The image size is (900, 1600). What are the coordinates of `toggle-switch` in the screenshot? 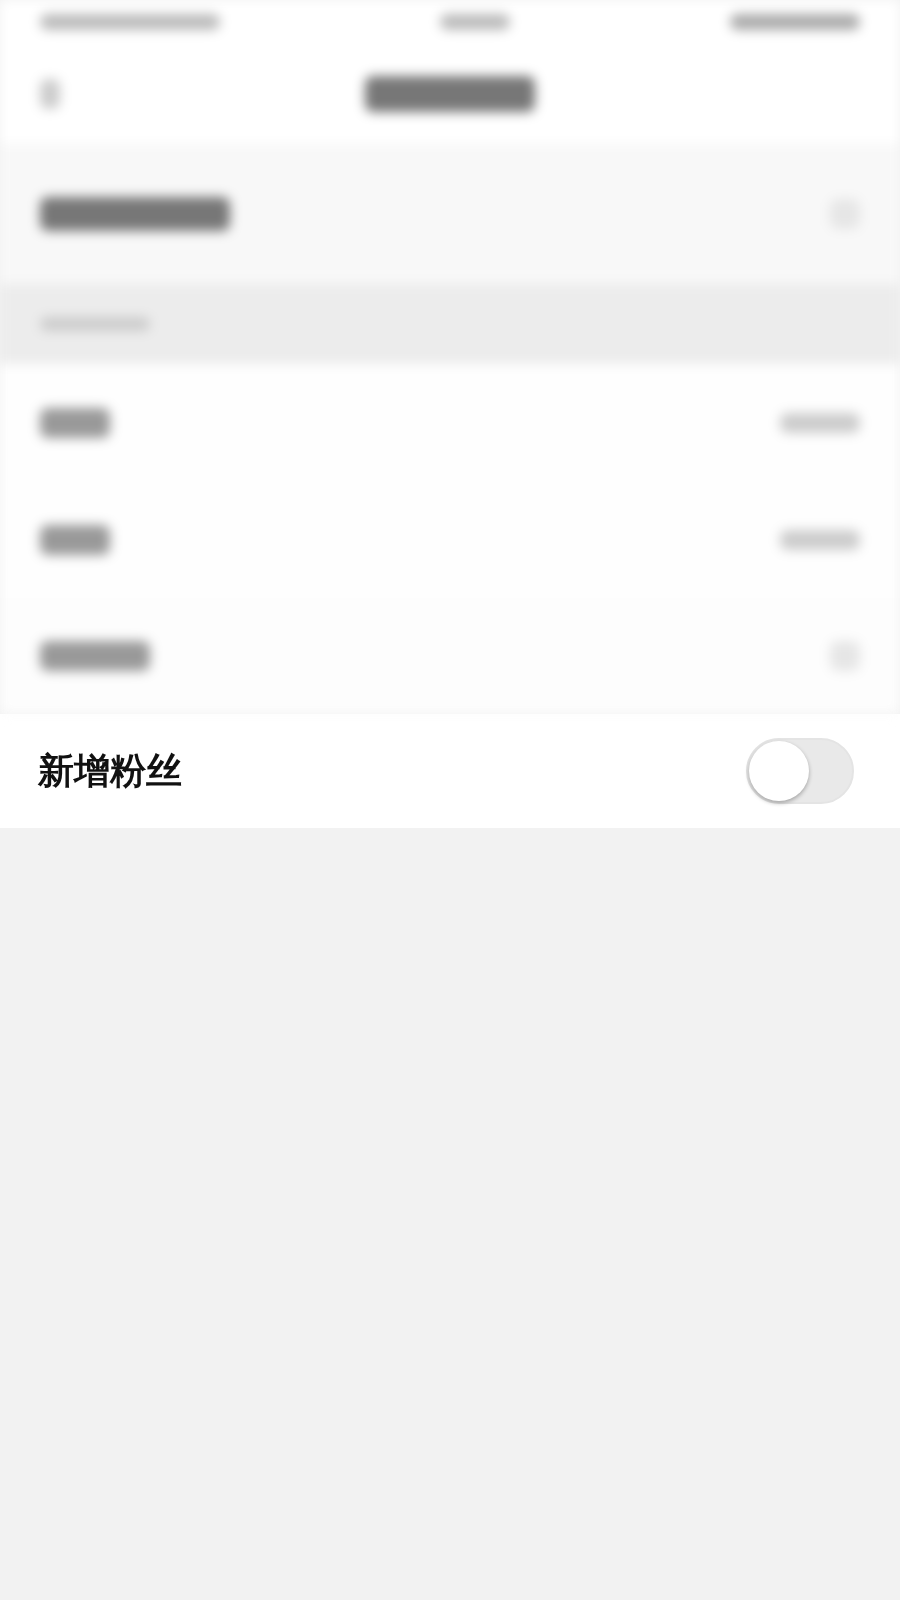 It's located at (800, 771).